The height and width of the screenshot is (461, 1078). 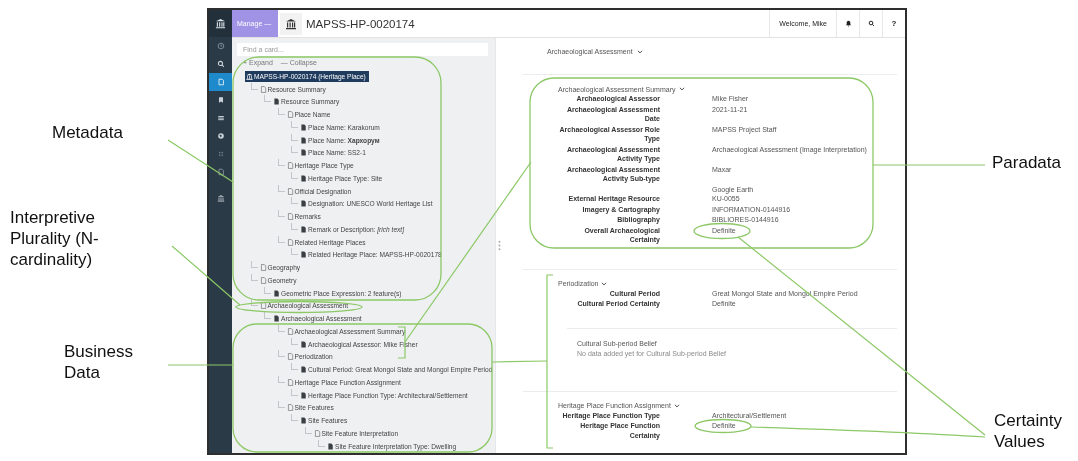 What do you see at coordinates (220, 118) in the screenshot?
I see `list-icon` at bounding box center [220, 118].